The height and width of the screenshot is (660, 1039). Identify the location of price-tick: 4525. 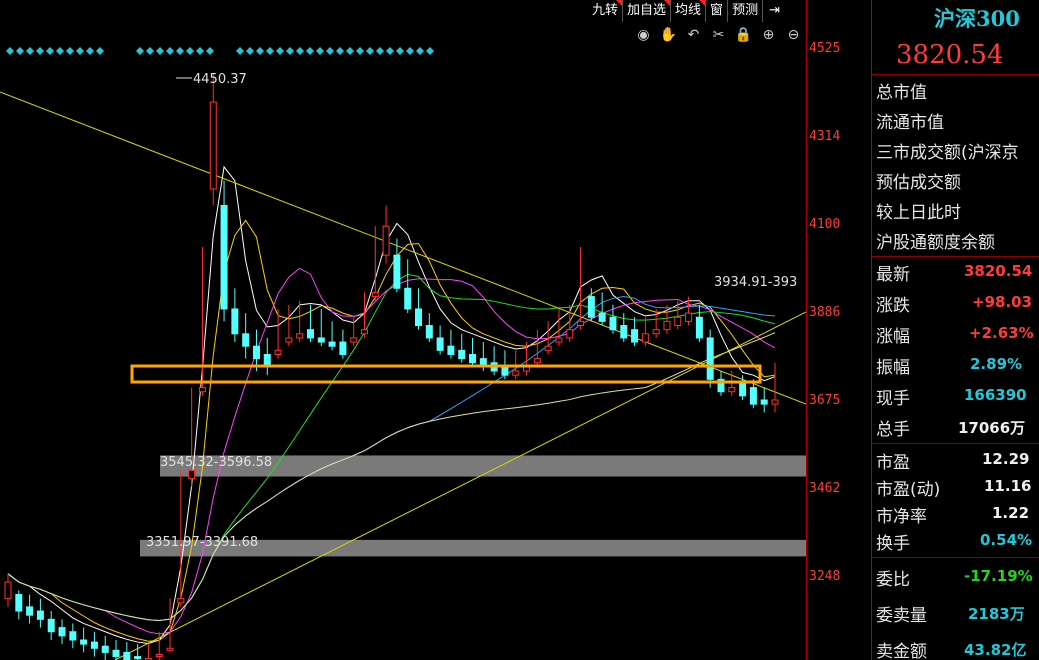
(825, 48).